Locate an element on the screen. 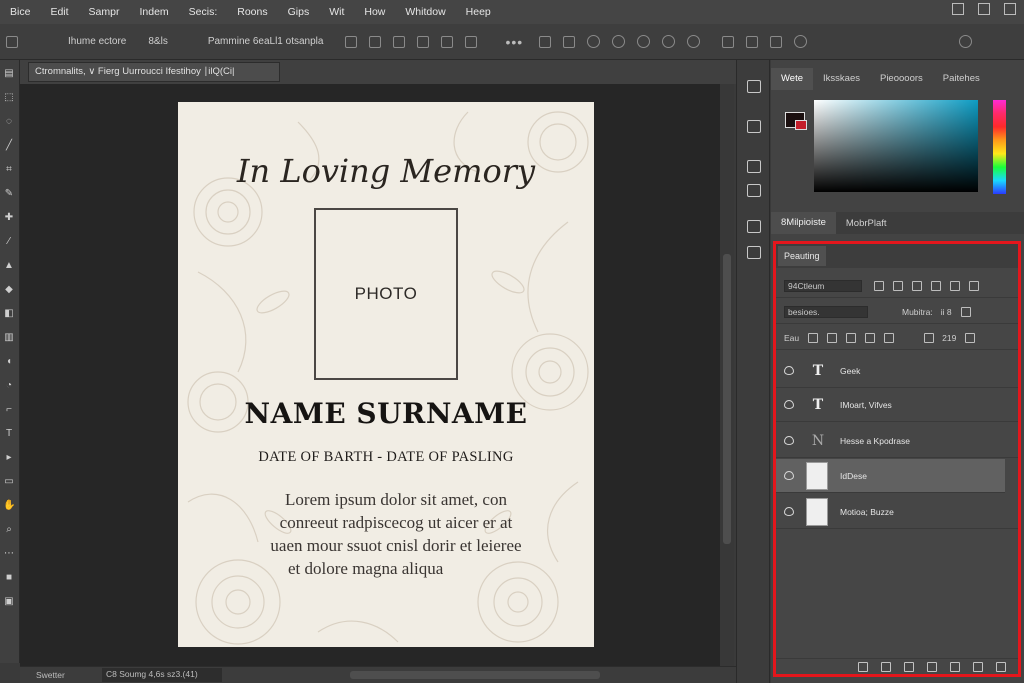 The height and width of the screenshot is (683, 1024). align-middle-icon is located at coordinates (447, 41).